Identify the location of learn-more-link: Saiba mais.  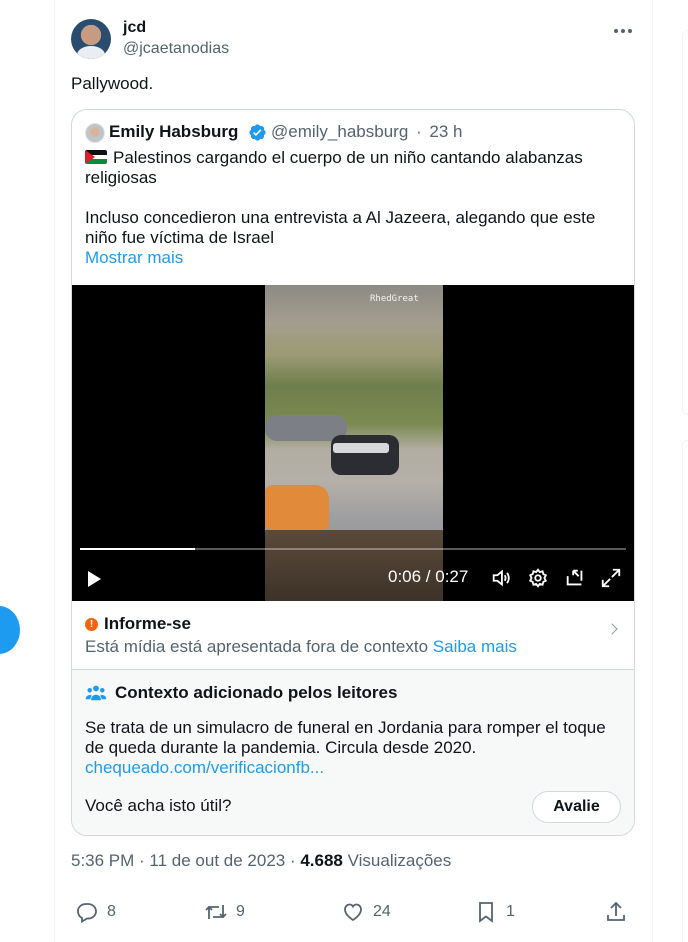
(475, 646).